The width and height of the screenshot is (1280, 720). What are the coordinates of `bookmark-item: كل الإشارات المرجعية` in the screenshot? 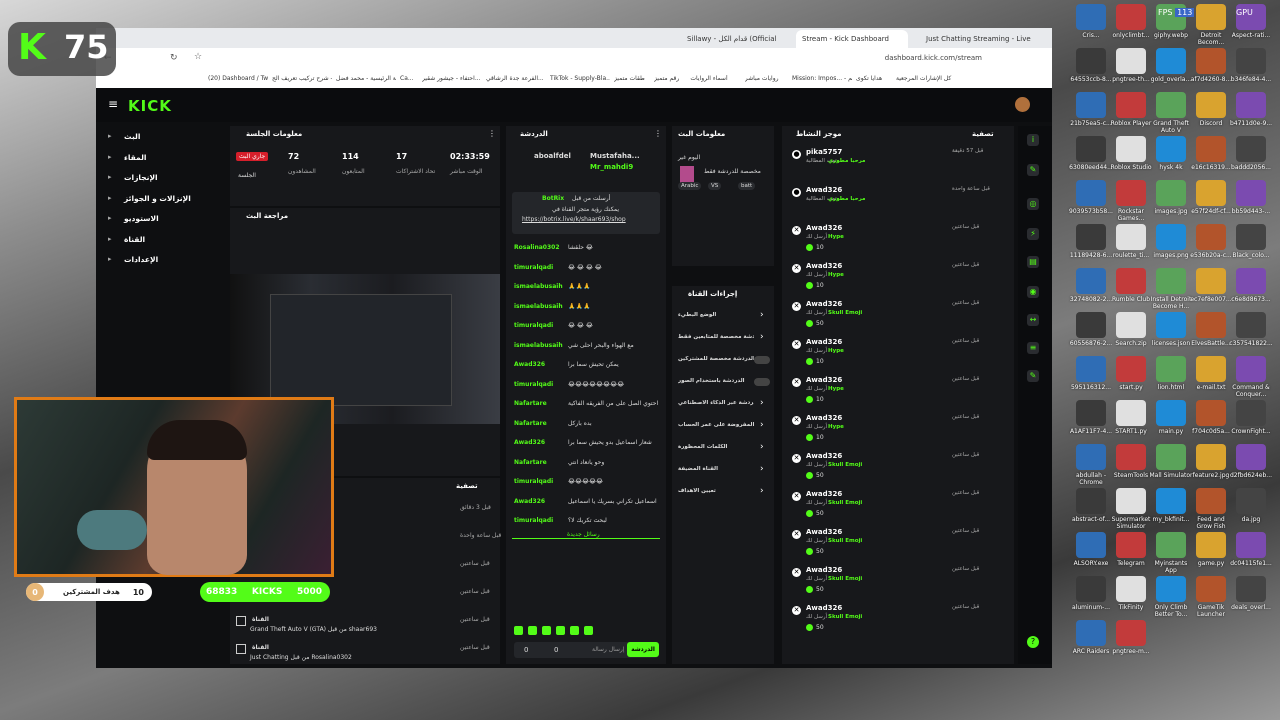 It's located at (926, 78).